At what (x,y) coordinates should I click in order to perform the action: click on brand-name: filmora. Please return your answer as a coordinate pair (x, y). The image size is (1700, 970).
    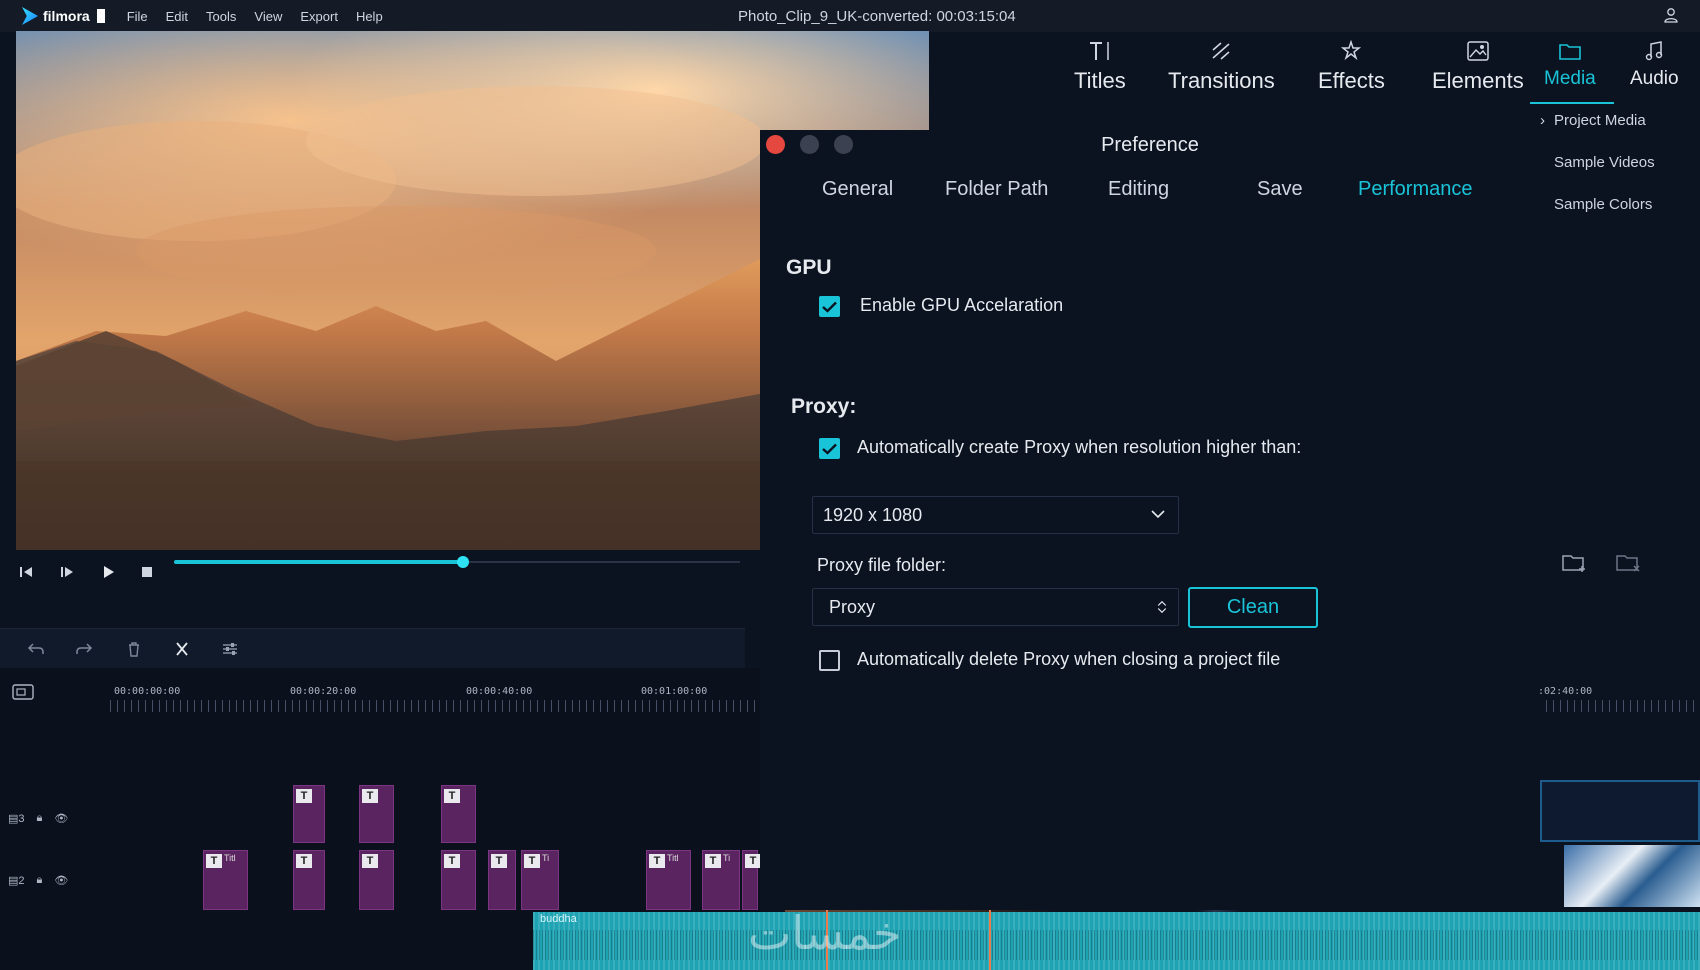
    Looking at the image, I should click on (66, 16).